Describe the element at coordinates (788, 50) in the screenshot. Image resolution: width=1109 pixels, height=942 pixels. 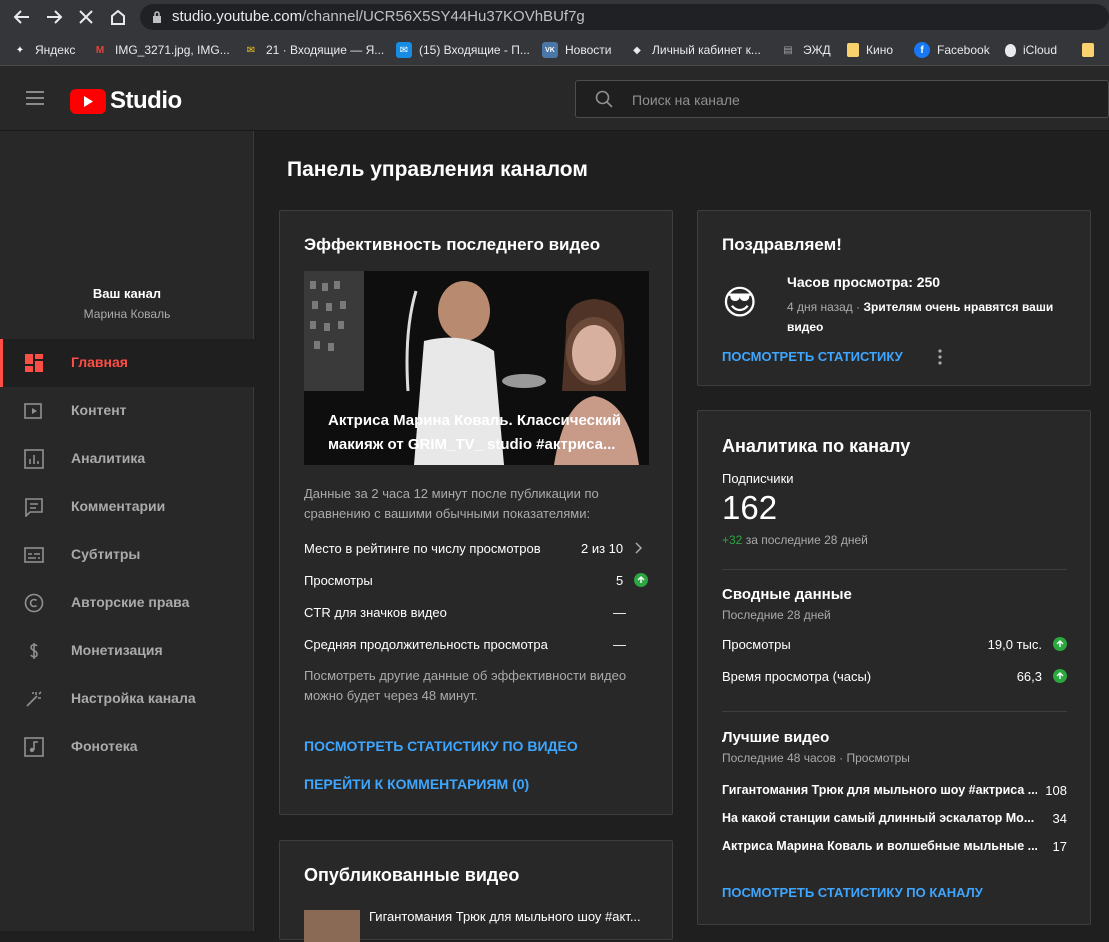
I see `document-icon: ▤` at that location.